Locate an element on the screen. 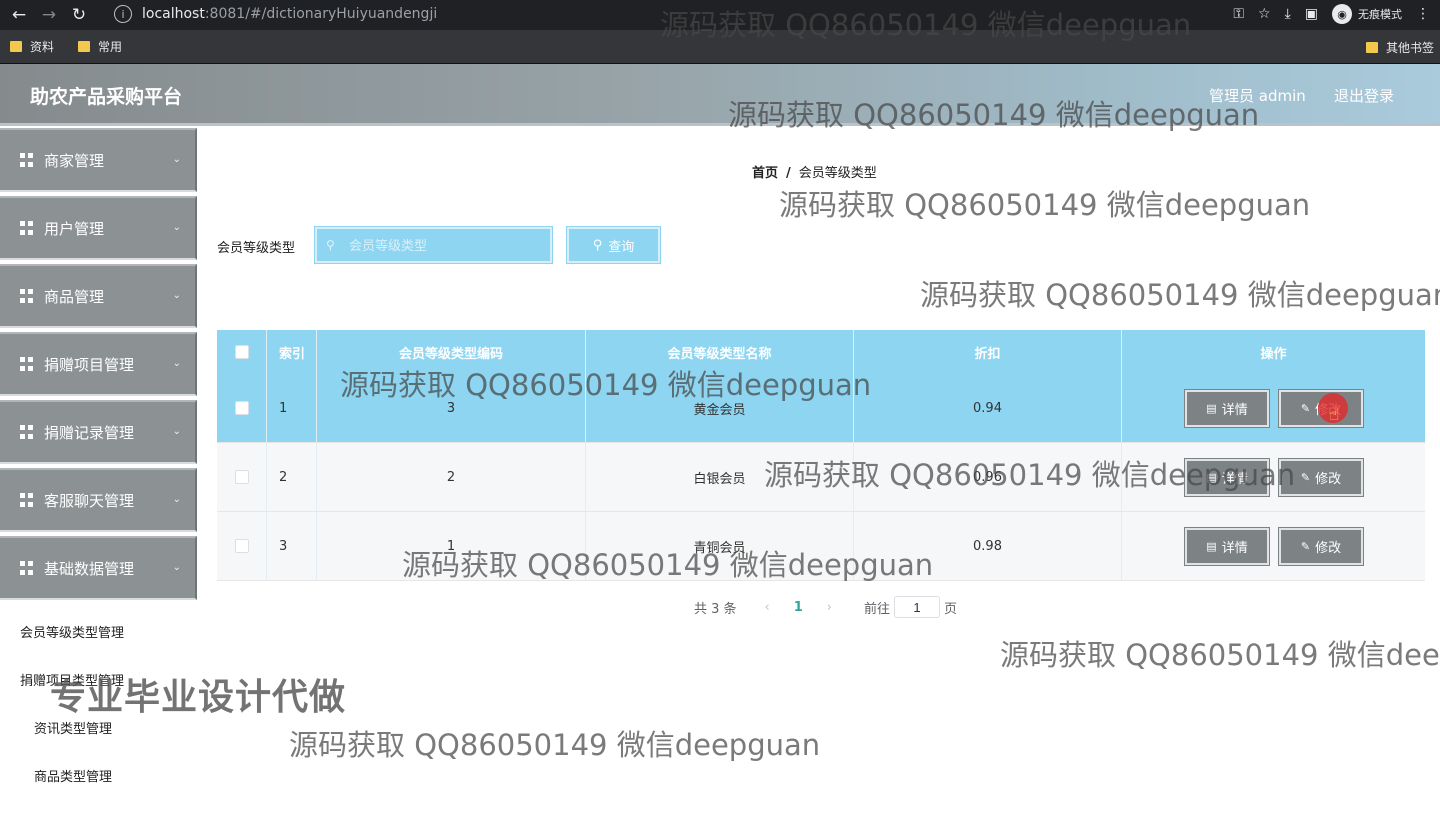  bookmark-folder: 资料 is located at coordinates (32, 46).